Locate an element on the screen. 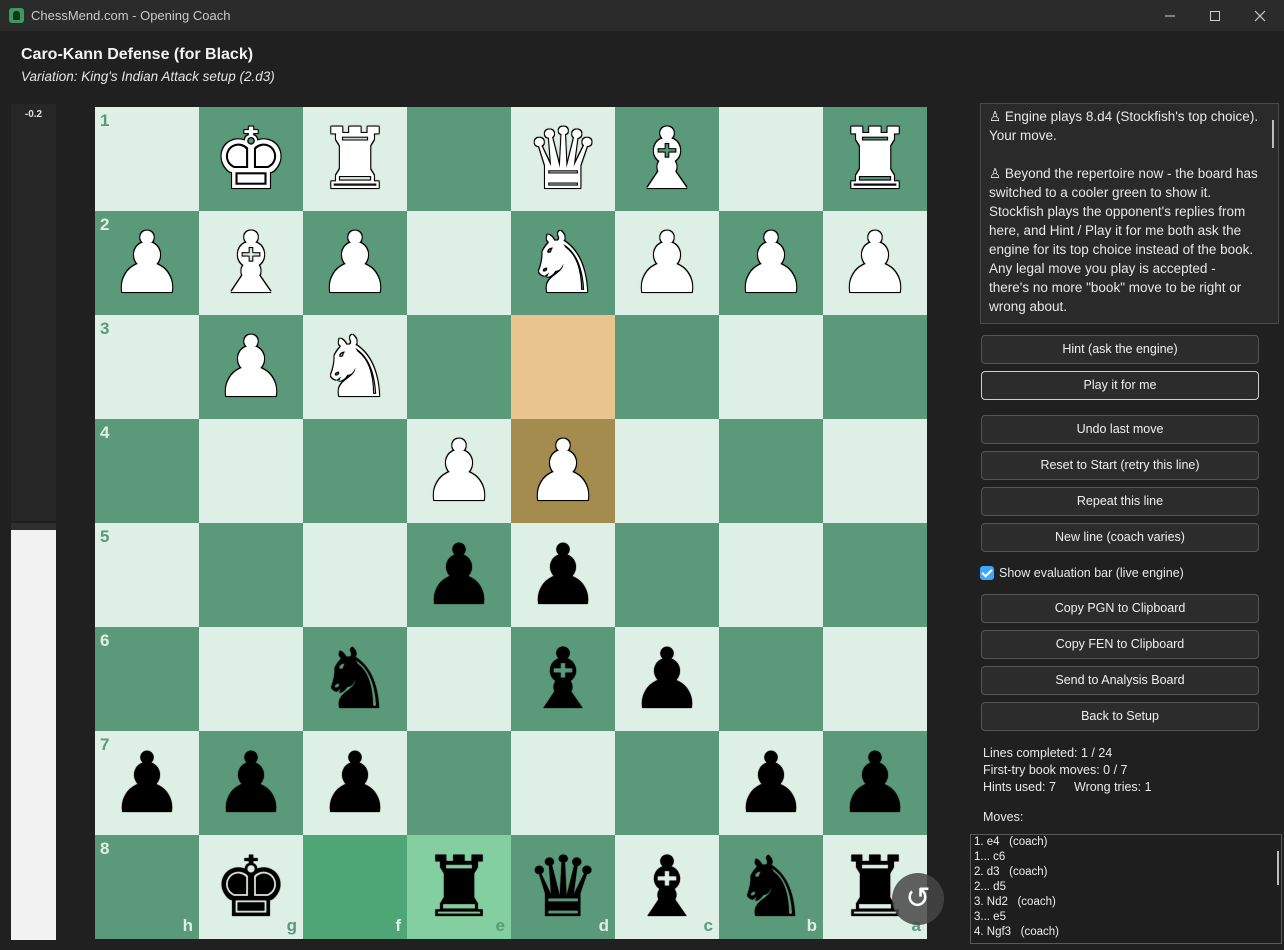 This screenshot has width=1284, height=950. square-e4: ♟ is located at coordinates (459, 471).